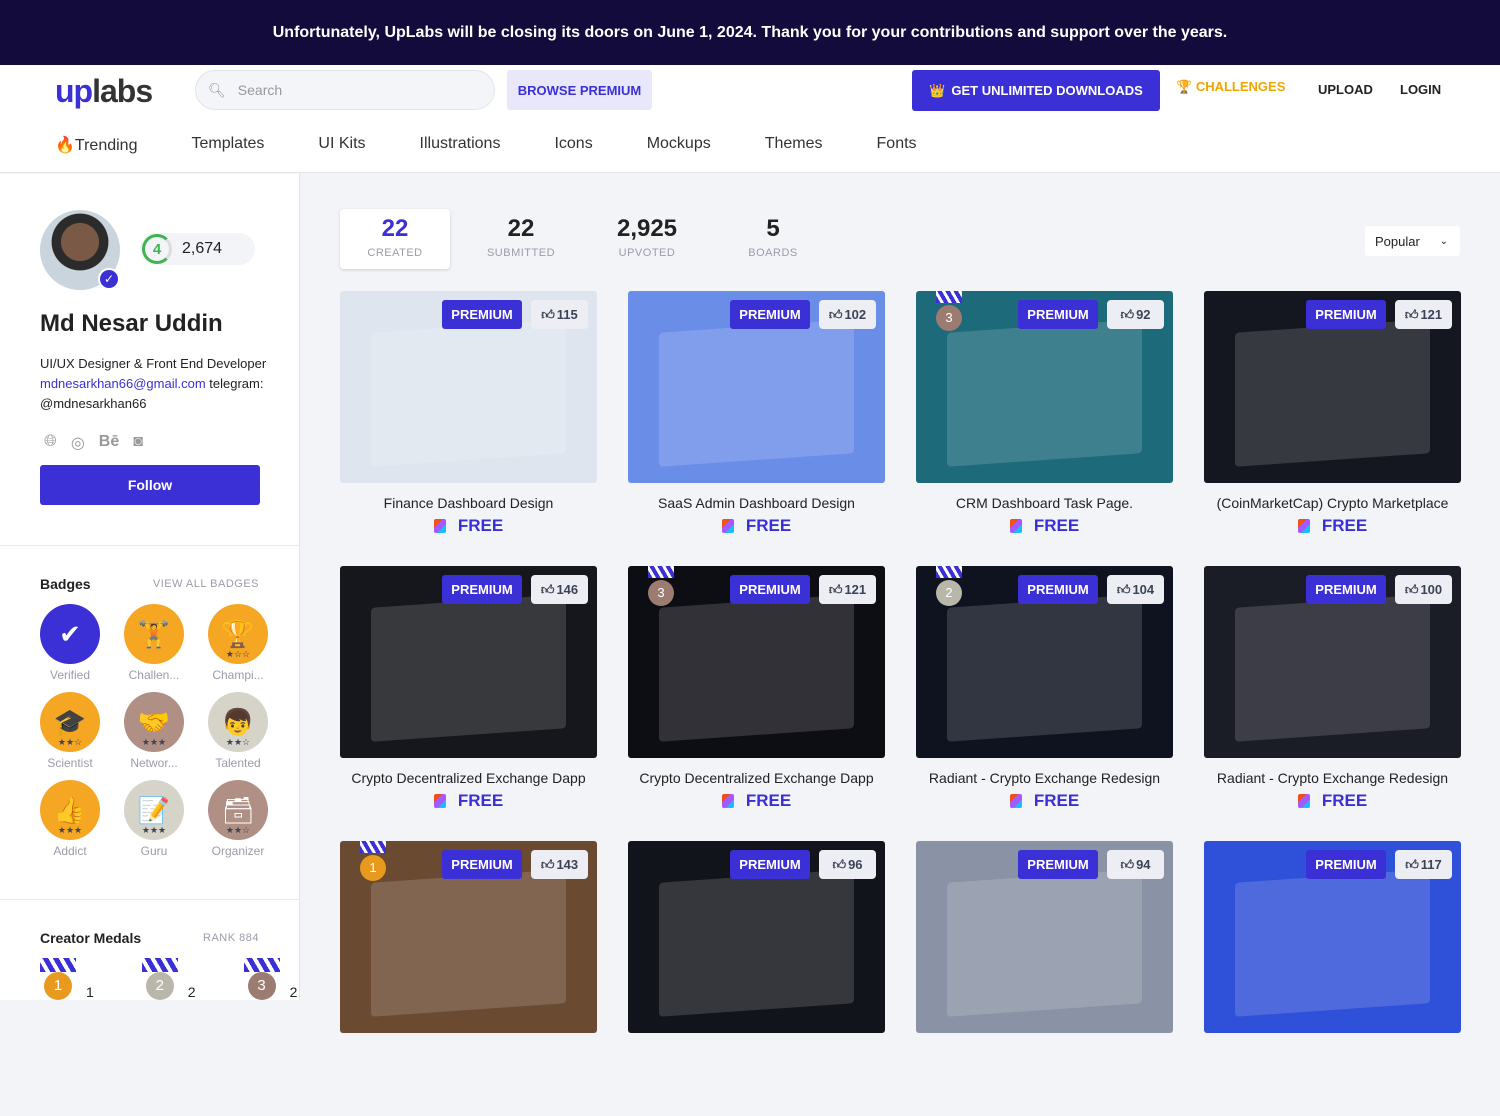  What do you see at coordinates (559, 589) in the screenshot?
I see `like-button: 👍︎ 146` at bounding box center [559, 589].